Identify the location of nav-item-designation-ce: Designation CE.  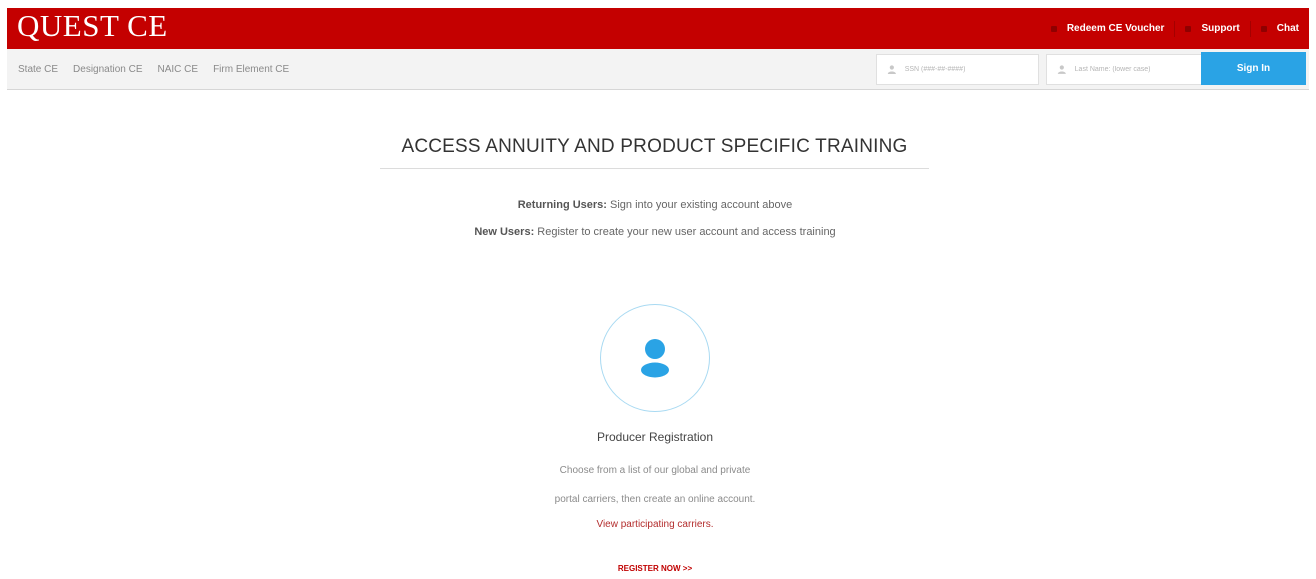
(107, 69).